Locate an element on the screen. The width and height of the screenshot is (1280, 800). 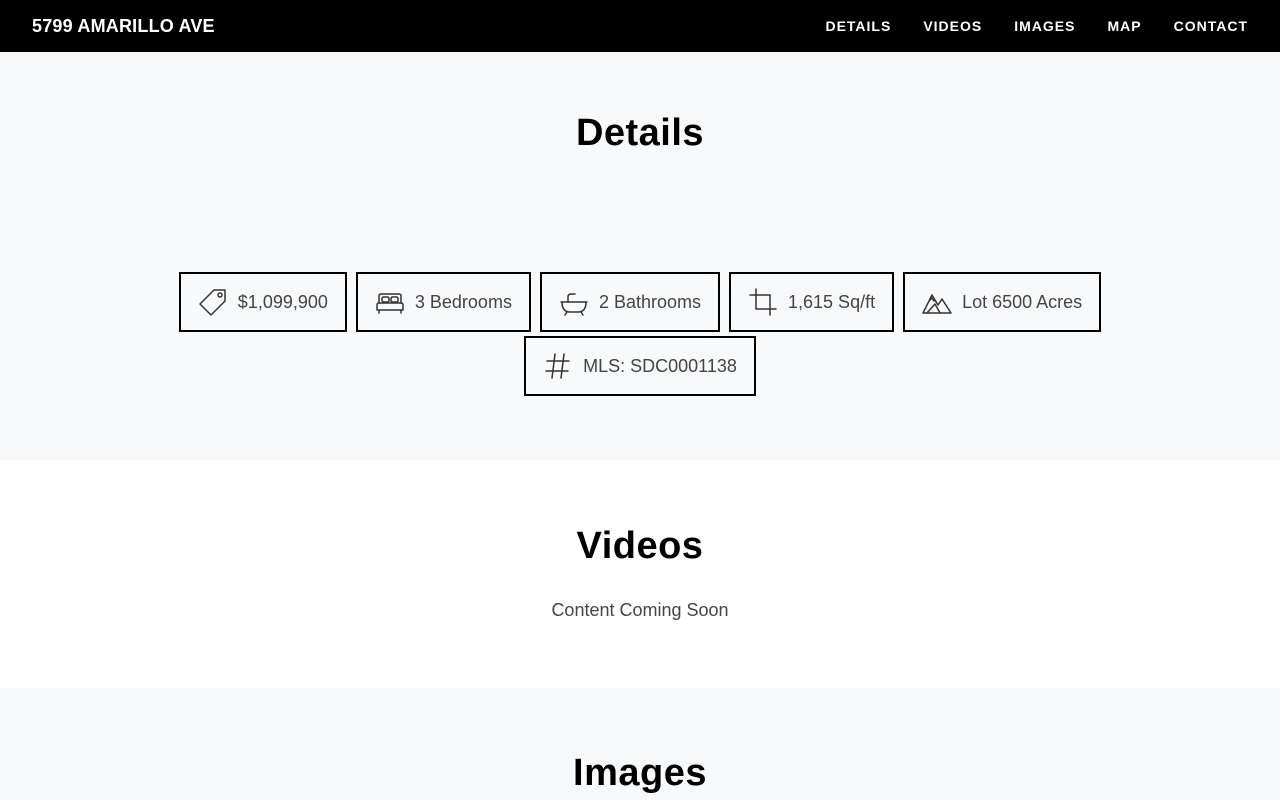
stat-bedrooms: 3 Bedrooms is located at coordinates (443, 302).